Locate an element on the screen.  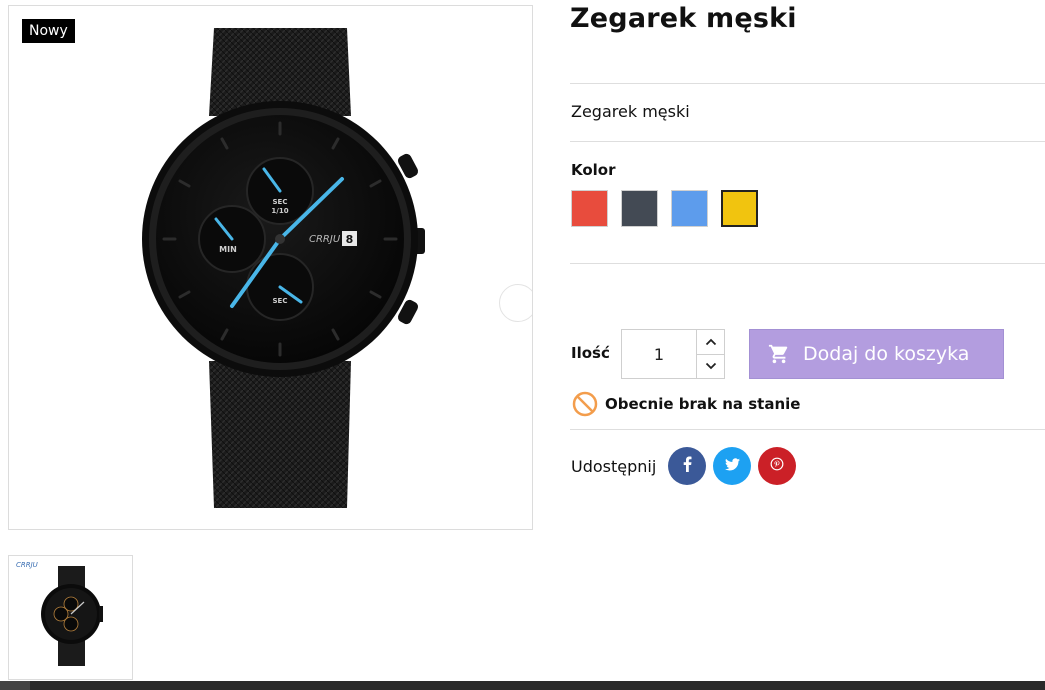
pinterest-icon is located at coordinates (777, 466).